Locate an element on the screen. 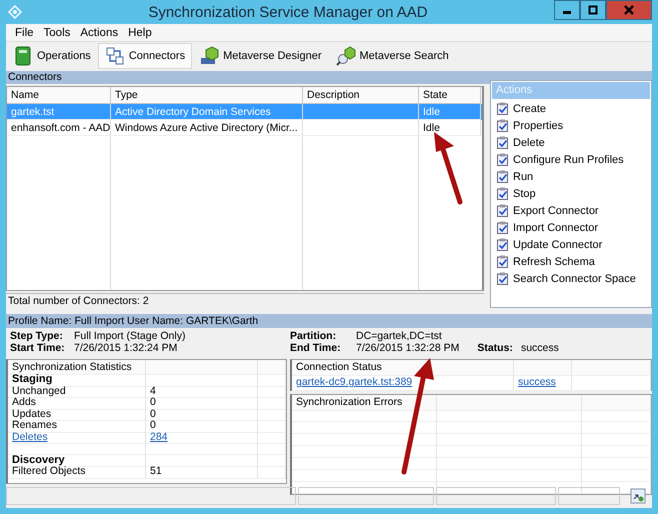 The width and height of the screenshot is (658, 514). action-link: Run is located at coordinates (523, 176).